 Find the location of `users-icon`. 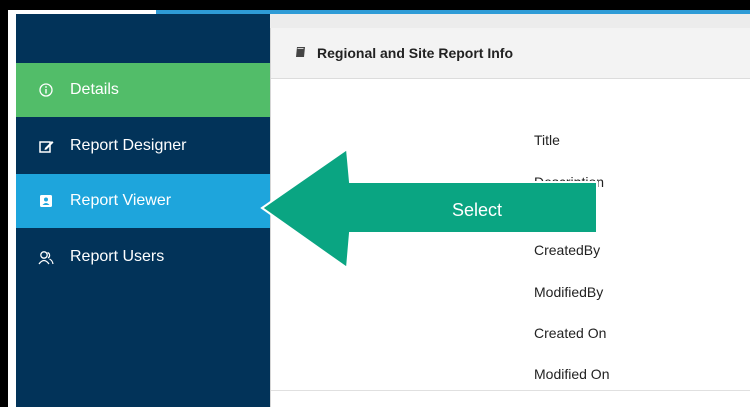

users-icon is located at coordinates (46, 257).